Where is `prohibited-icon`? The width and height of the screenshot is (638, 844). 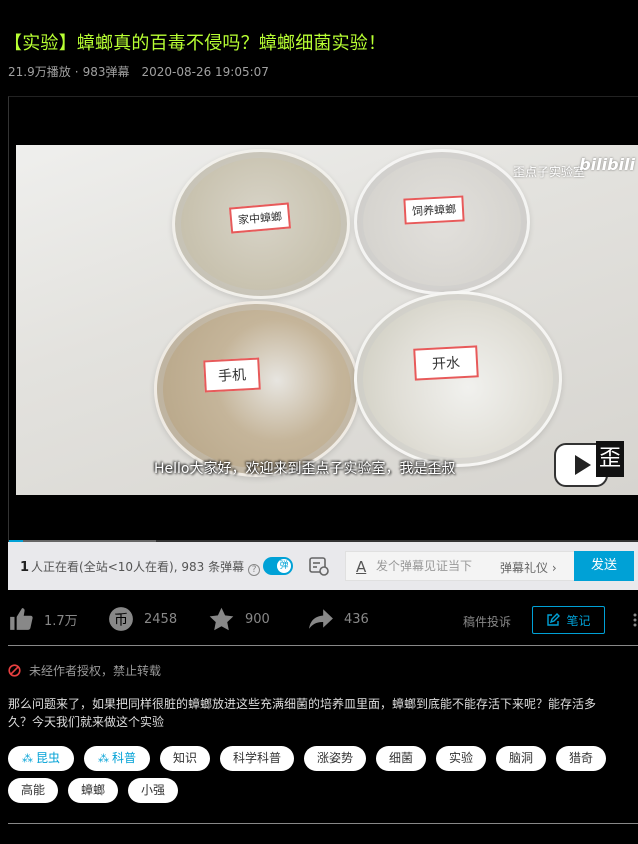 prohibited-icon is located at coordinates (14, 670).